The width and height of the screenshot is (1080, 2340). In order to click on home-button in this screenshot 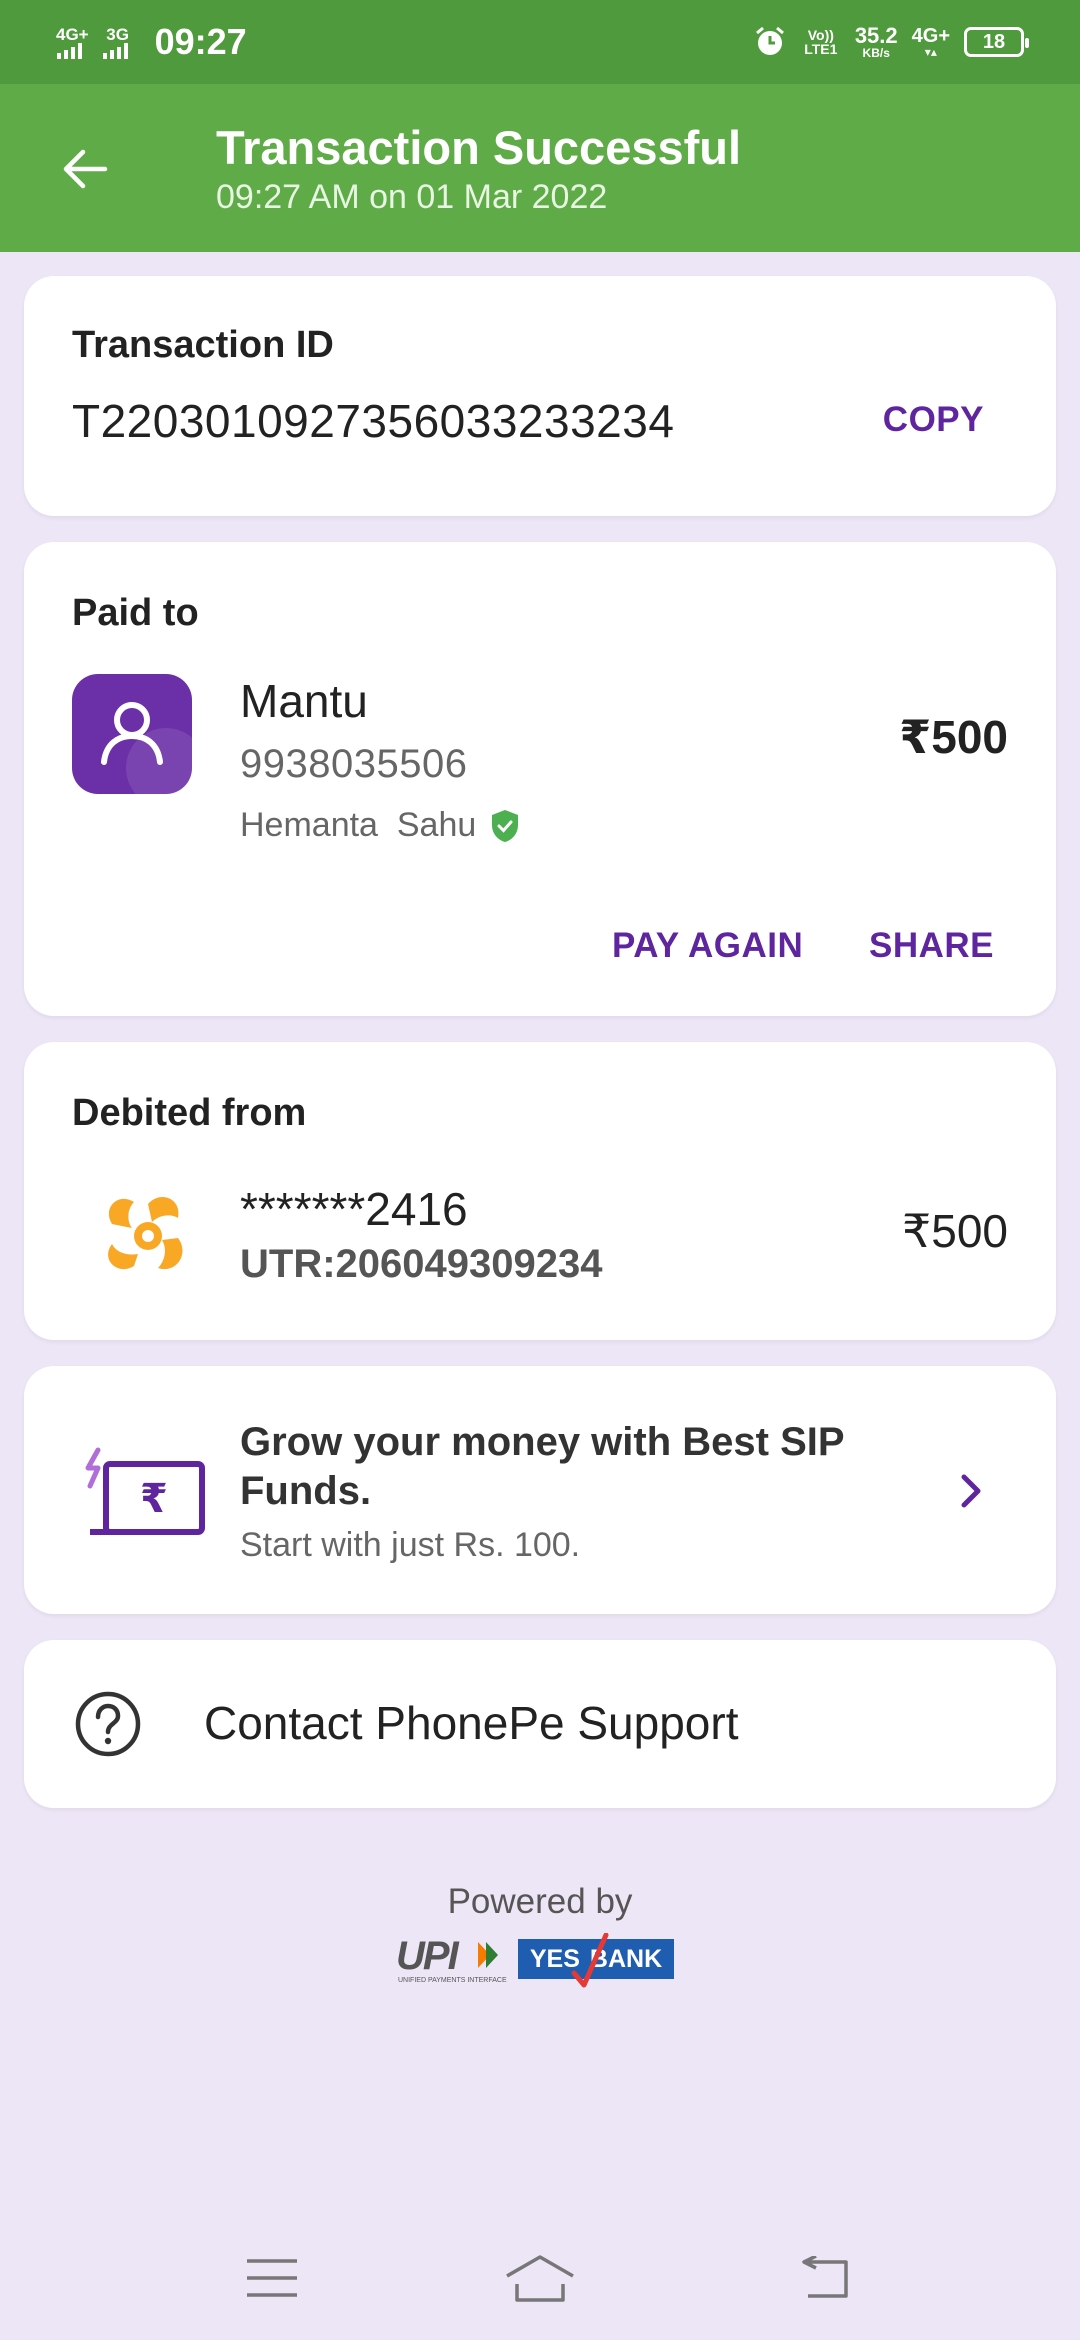, I will do `click(540, 2278)`.